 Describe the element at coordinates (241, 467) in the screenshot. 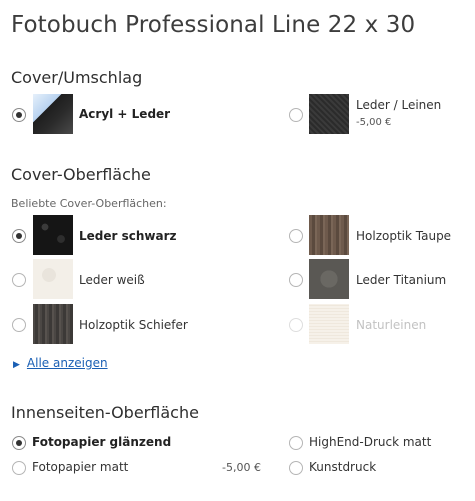

I see `fotopapier-matt-price: -5,00 €` at that location.